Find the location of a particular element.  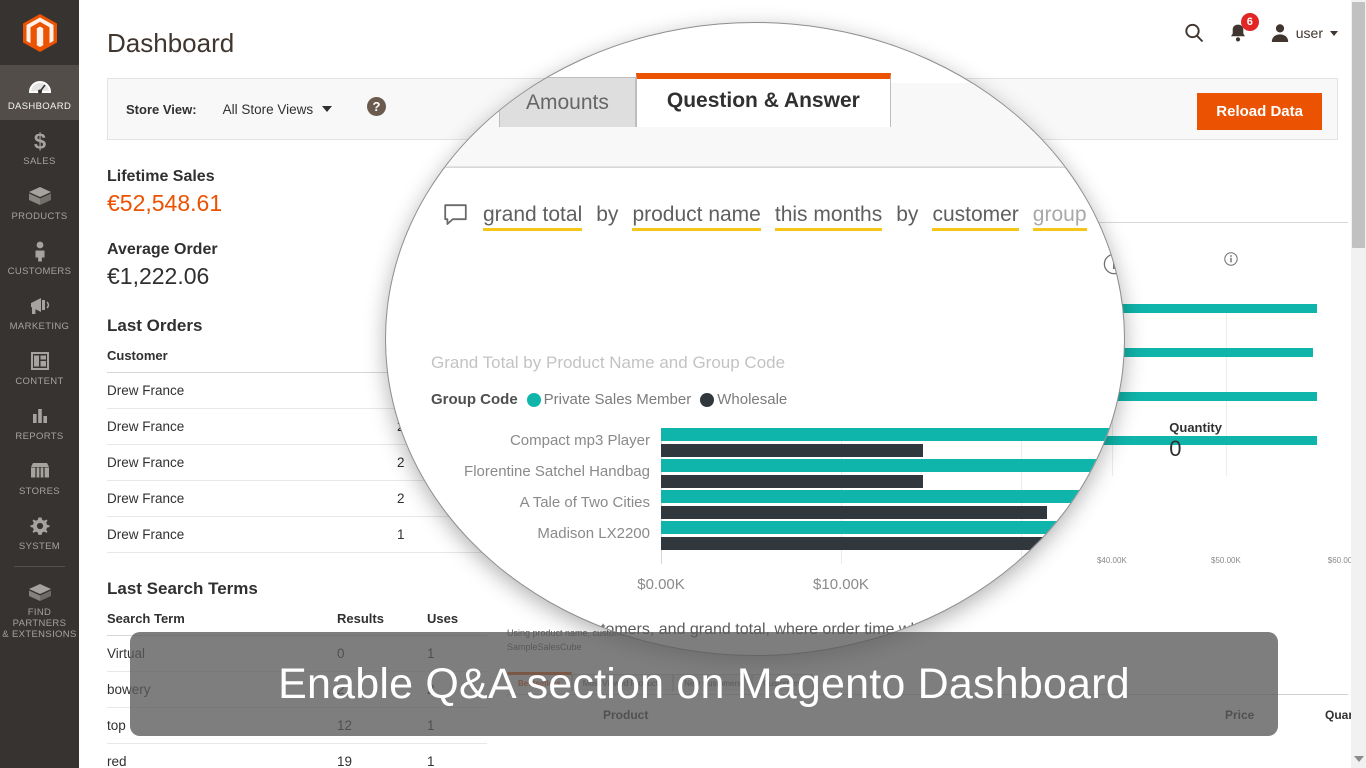

question-mark-icon: ? is located at coordinates (377, 106).